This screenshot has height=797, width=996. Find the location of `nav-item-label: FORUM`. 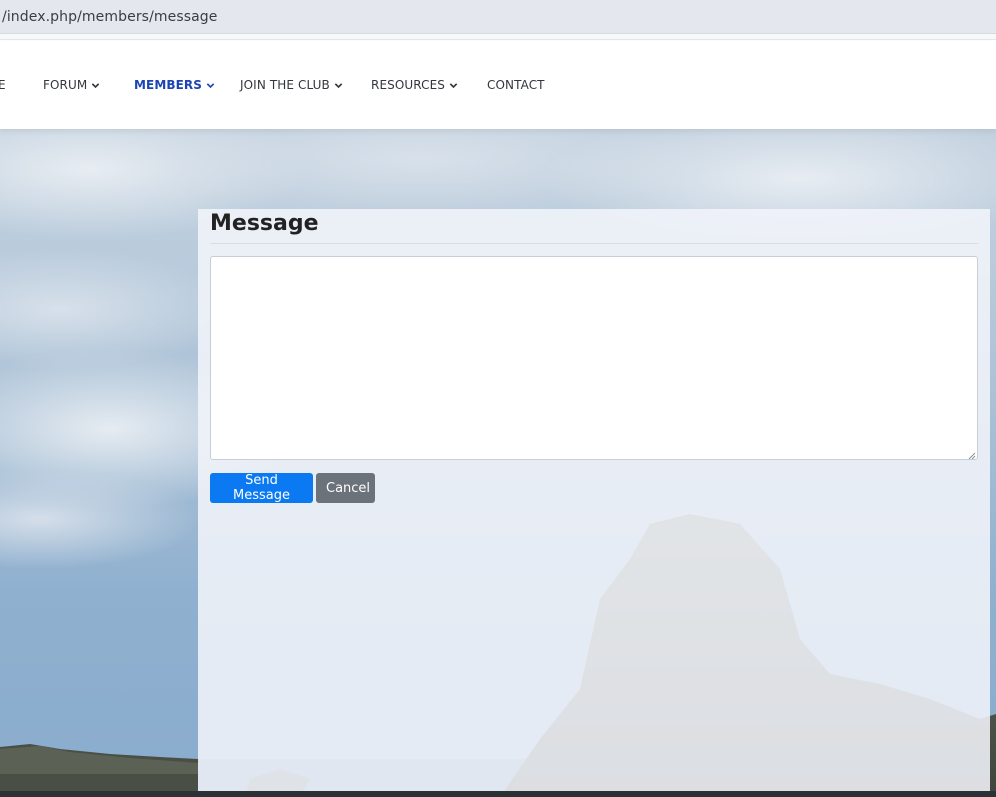

nav-item-label: FORUM is located at coordinates (65, 85).